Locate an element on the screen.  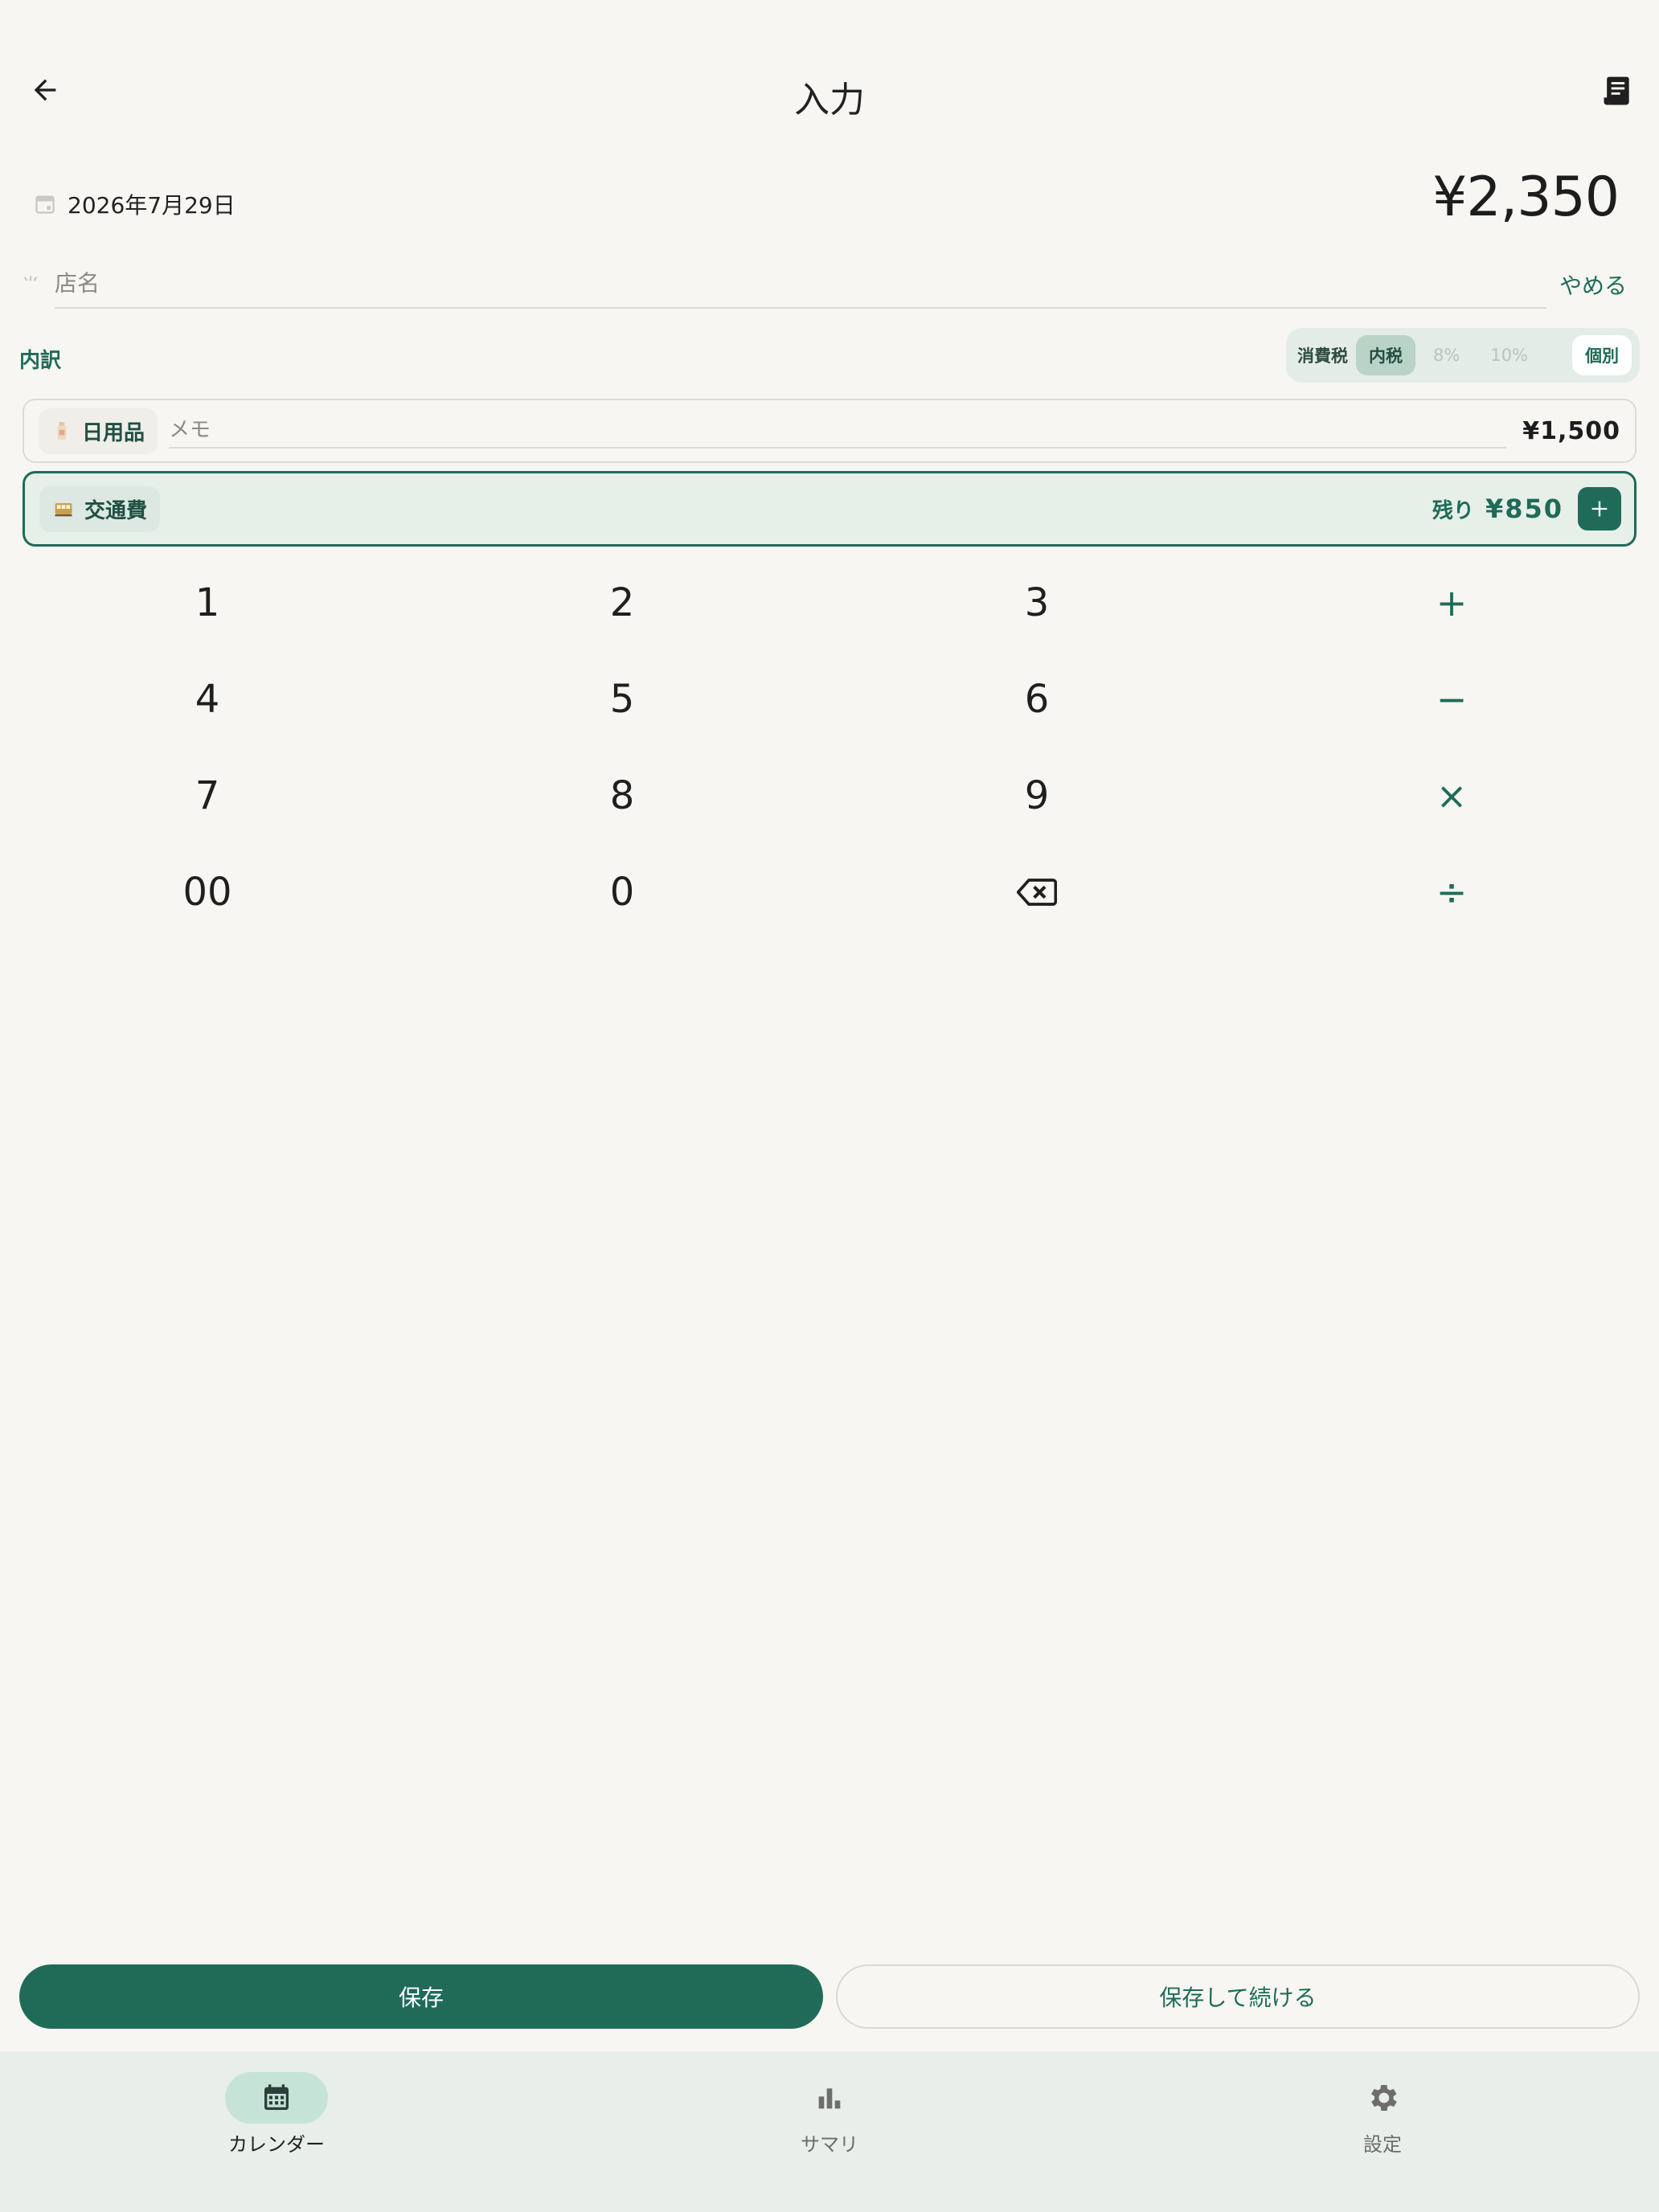
save-button: 保存 is located at coordinates (421, 1997).